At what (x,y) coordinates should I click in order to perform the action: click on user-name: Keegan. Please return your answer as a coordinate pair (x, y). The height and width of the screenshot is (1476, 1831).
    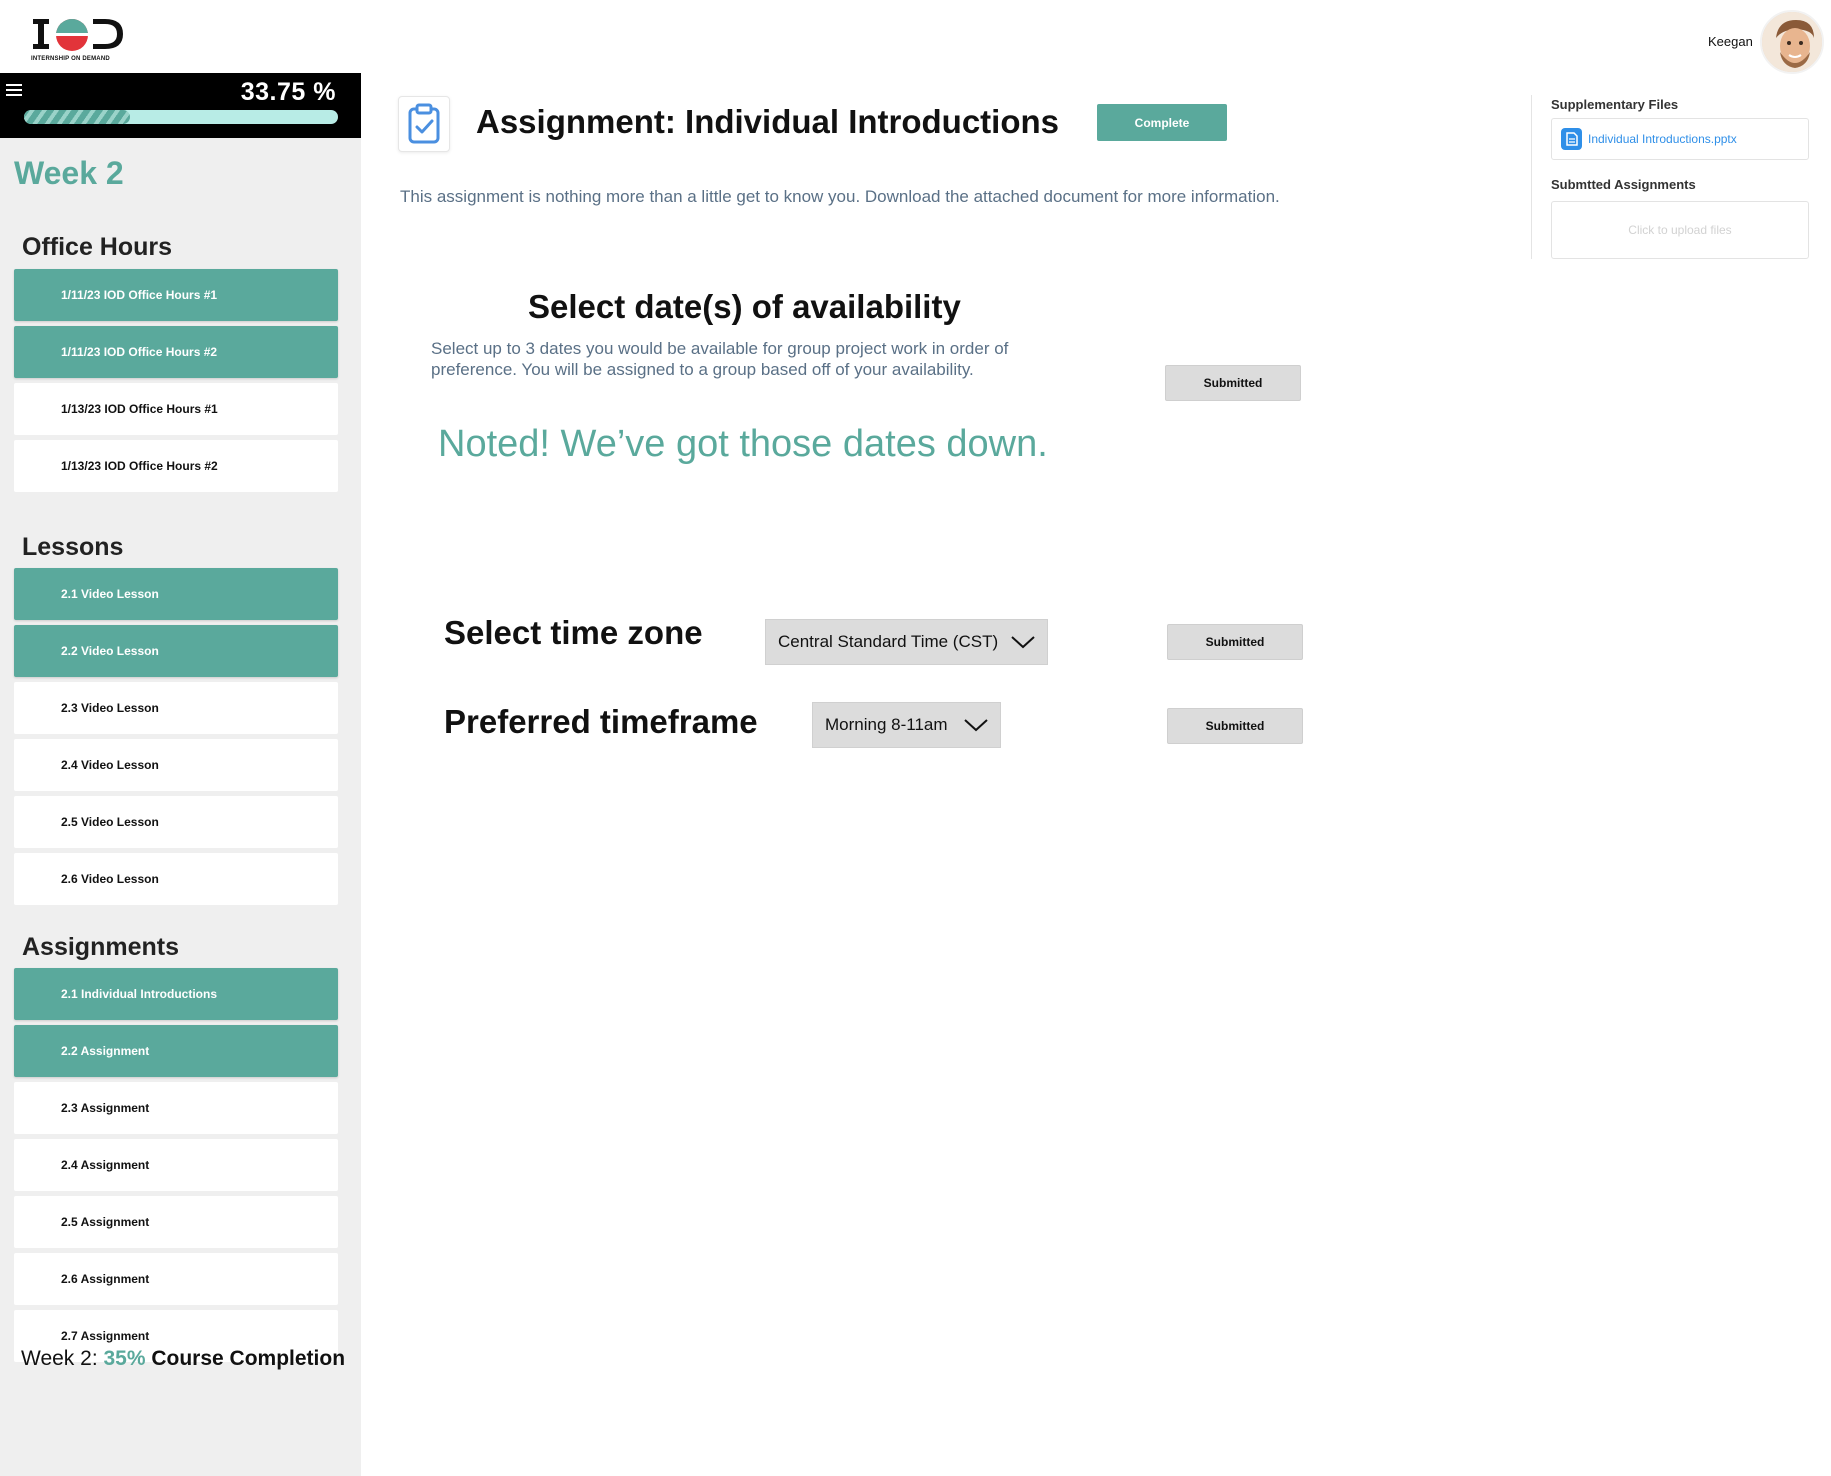
    Looking at the image, I should click on (1730, 41).